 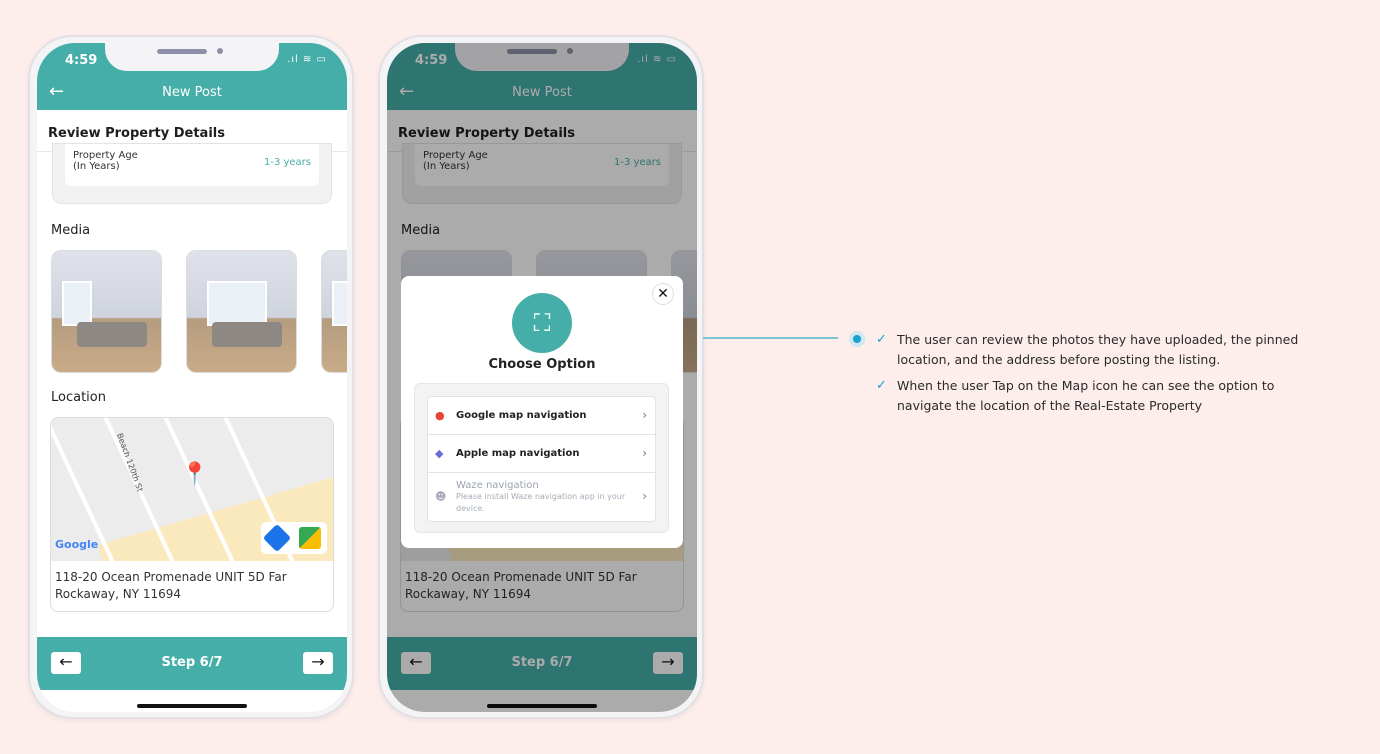 What do you see at coordinates (439, 453) in the screenshot?
I see `apple-maps-icon: ◆` at bounding box center [439, 453].